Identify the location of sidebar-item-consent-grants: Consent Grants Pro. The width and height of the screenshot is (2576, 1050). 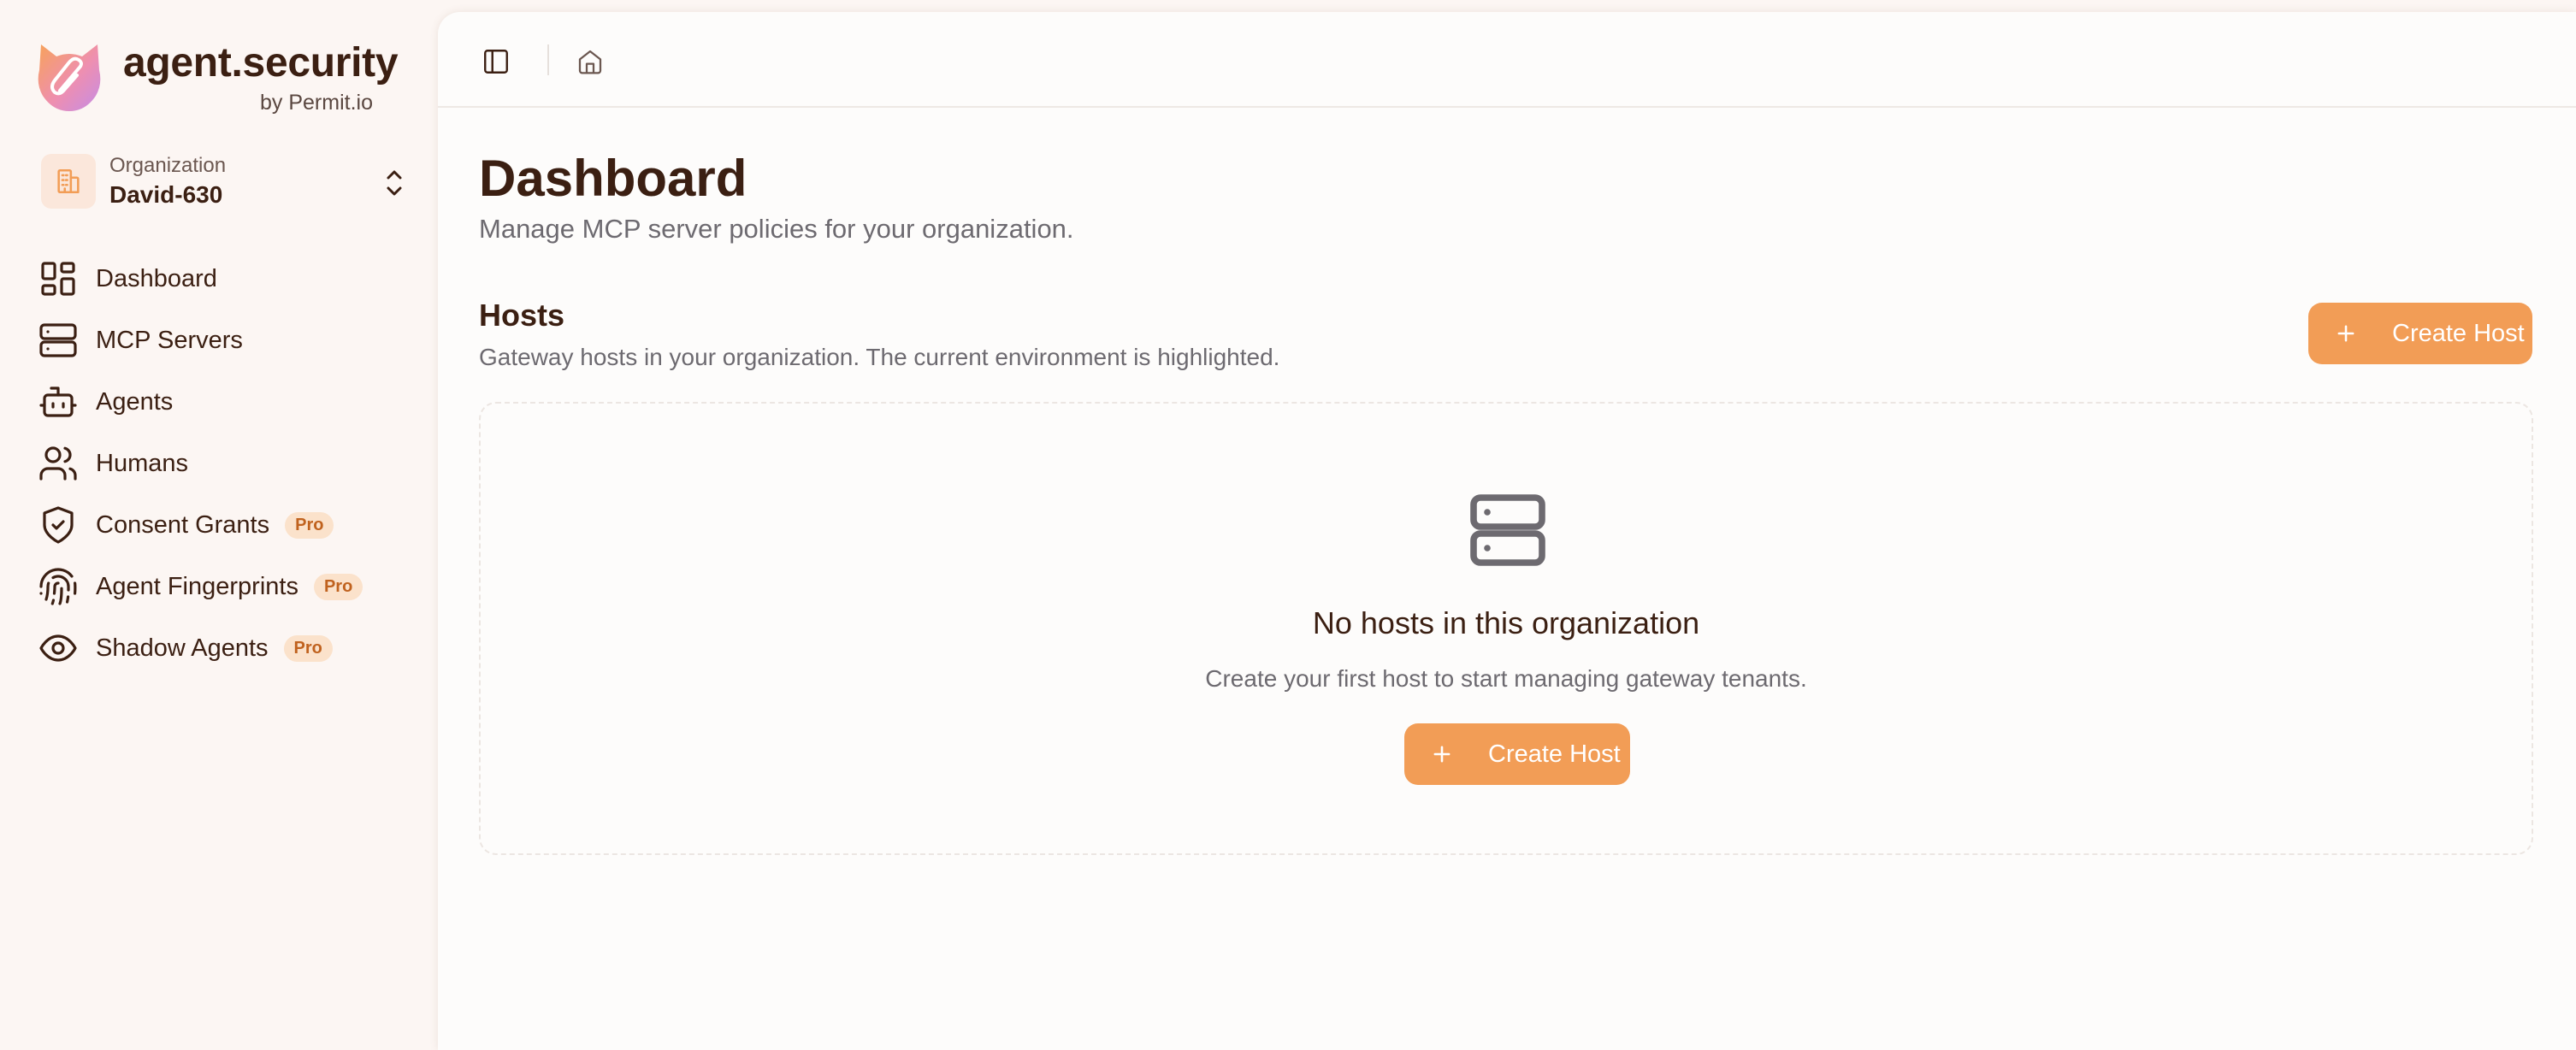
(230, 525).